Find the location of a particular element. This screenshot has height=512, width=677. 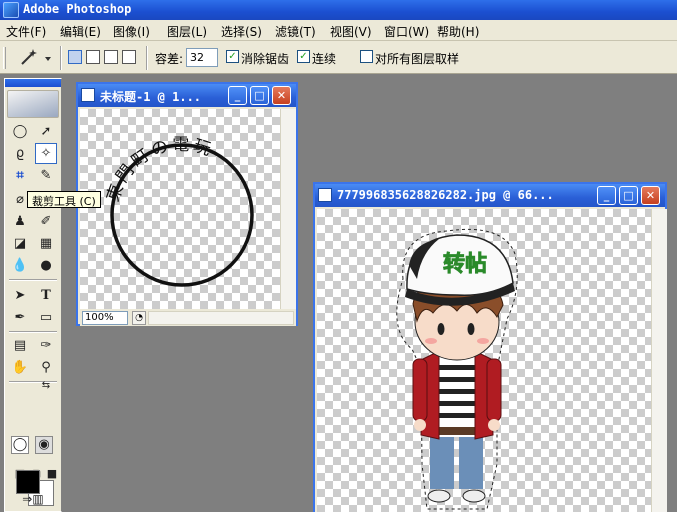

type-tool-icon: T is located at coordinates (46, 295).